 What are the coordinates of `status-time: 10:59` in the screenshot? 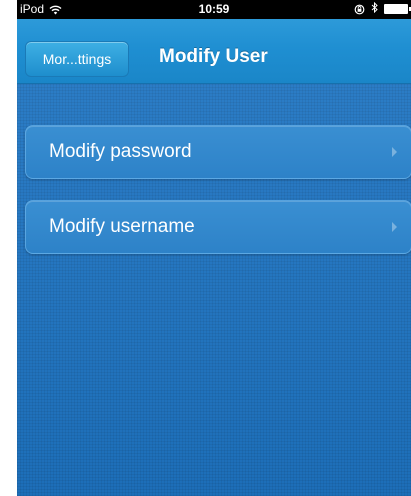 It's located at (214, 9).